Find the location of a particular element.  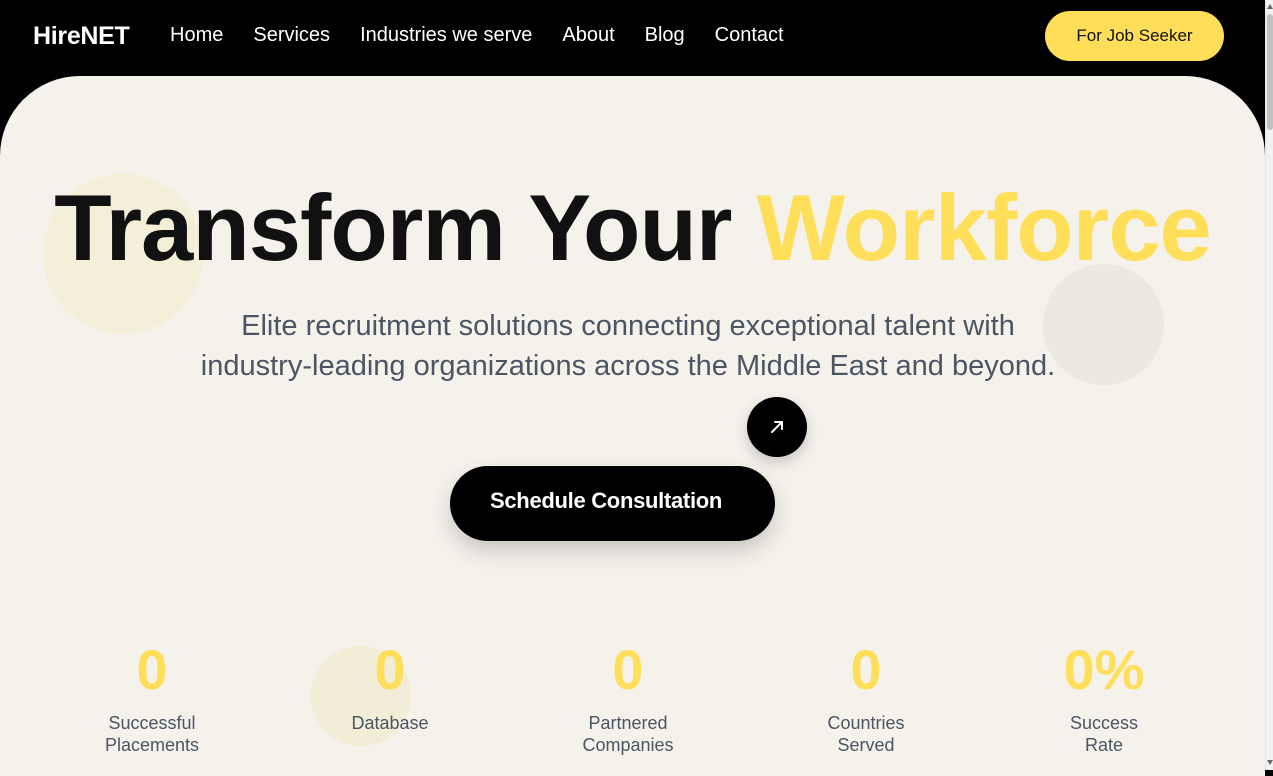

stat-database: 0 Database is located at coordinates (390, 684).